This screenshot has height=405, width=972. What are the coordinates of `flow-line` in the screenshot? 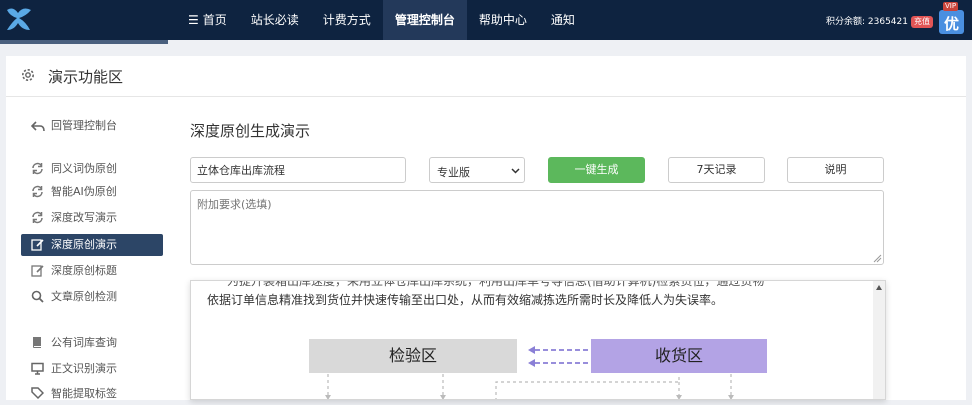 It's located at (587, 386).